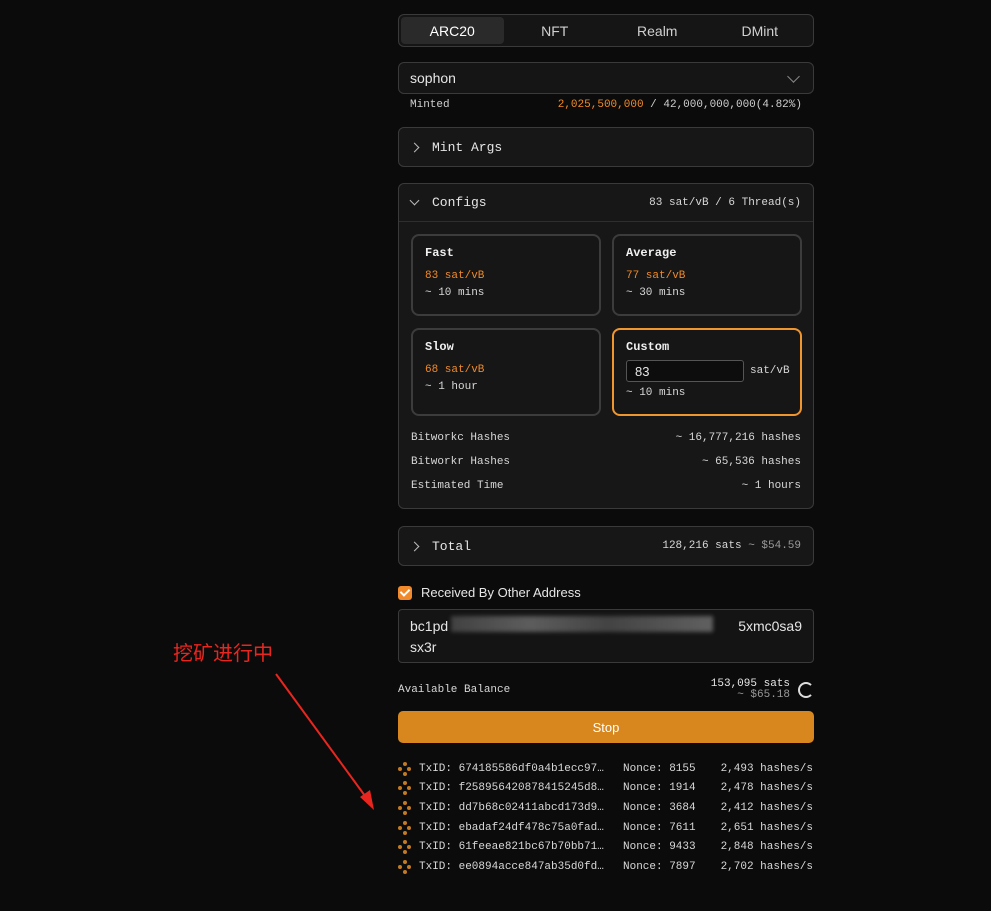 The width and height of the screenshot is (991, 911). I want to click on annotation-arrow-icon, so click(324, 741).